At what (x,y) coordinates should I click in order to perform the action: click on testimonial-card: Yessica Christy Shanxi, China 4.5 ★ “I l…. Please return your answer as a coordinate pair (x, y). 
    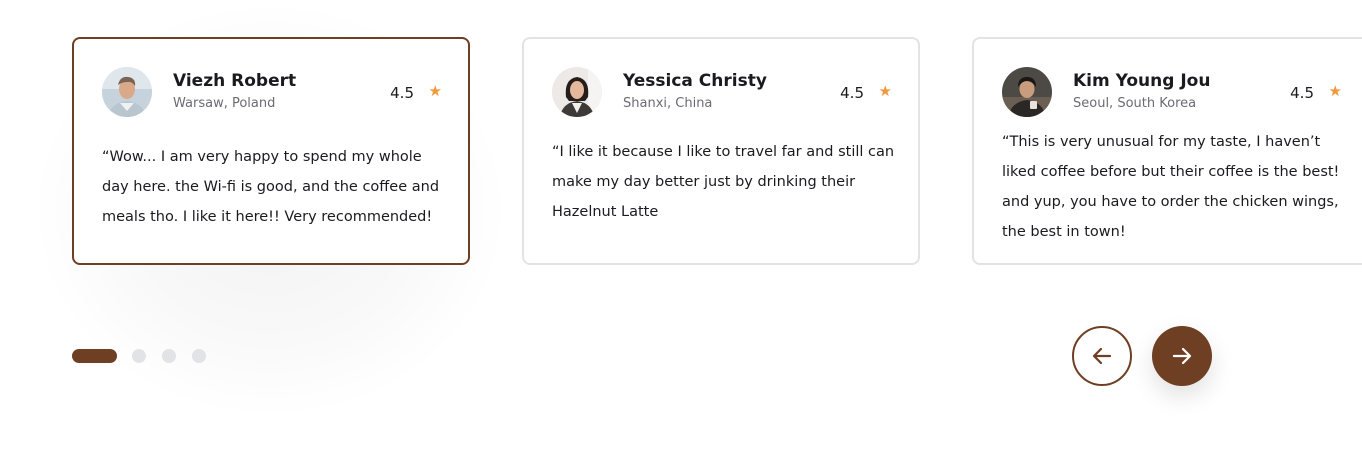
    Looking at the image, I should click on (721, 151).